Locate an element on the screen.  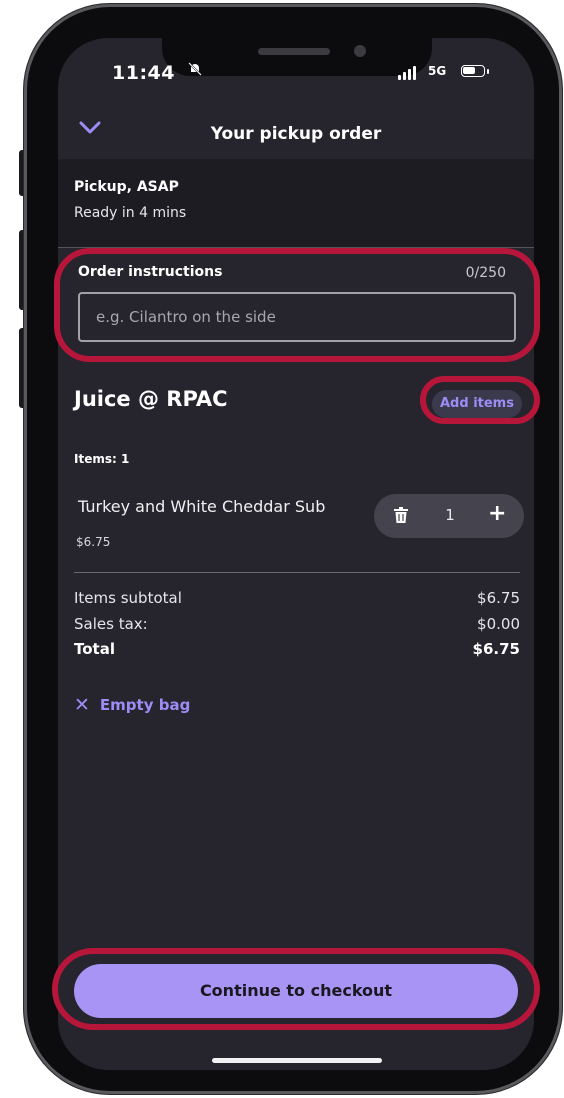
close-icon: ✕ is located at coordinates (82, 705).